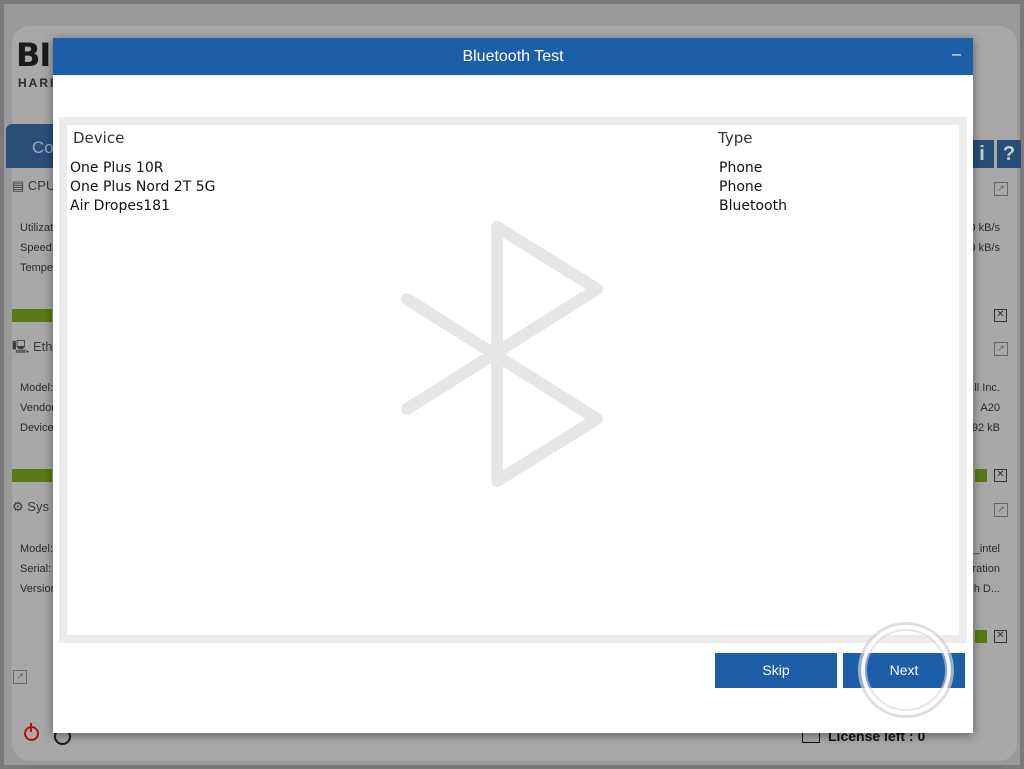  I want to click on monitor-icon: 🖳, so click(22, 346).